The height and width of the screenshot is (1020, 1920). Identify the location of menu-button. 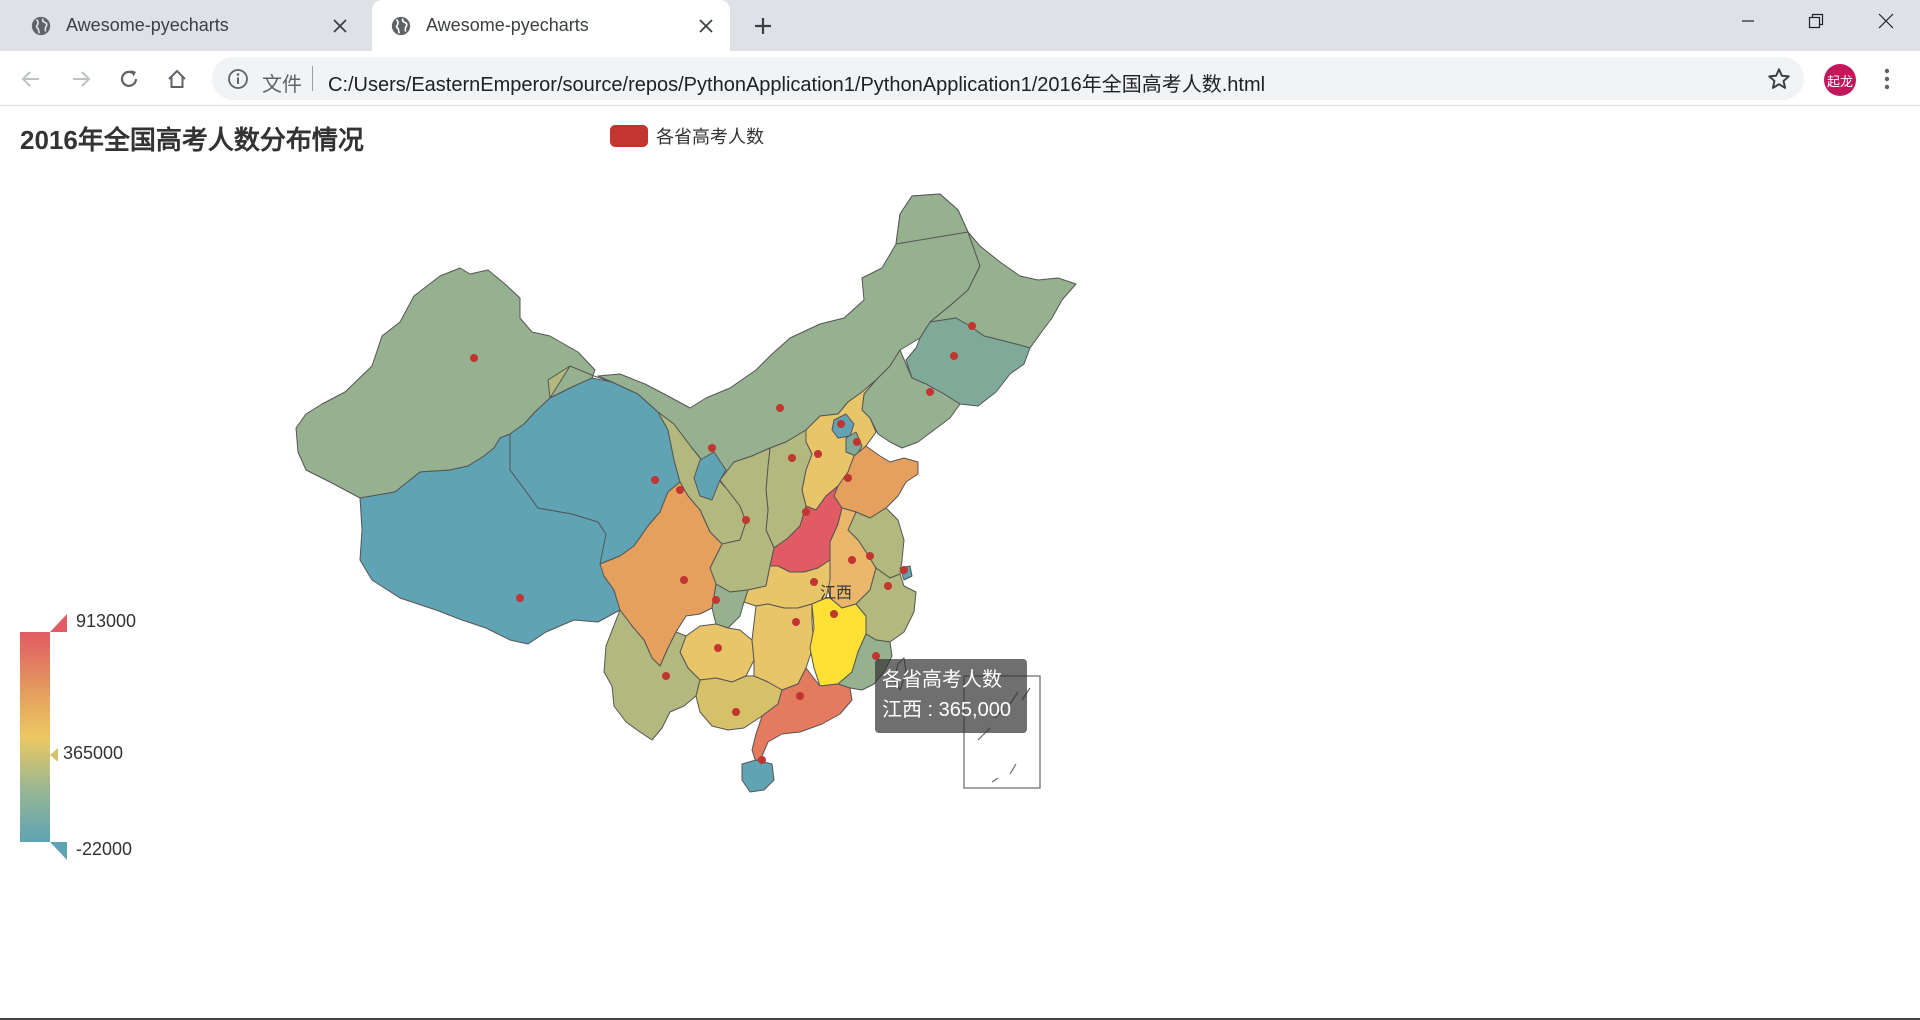
(1887, 79).